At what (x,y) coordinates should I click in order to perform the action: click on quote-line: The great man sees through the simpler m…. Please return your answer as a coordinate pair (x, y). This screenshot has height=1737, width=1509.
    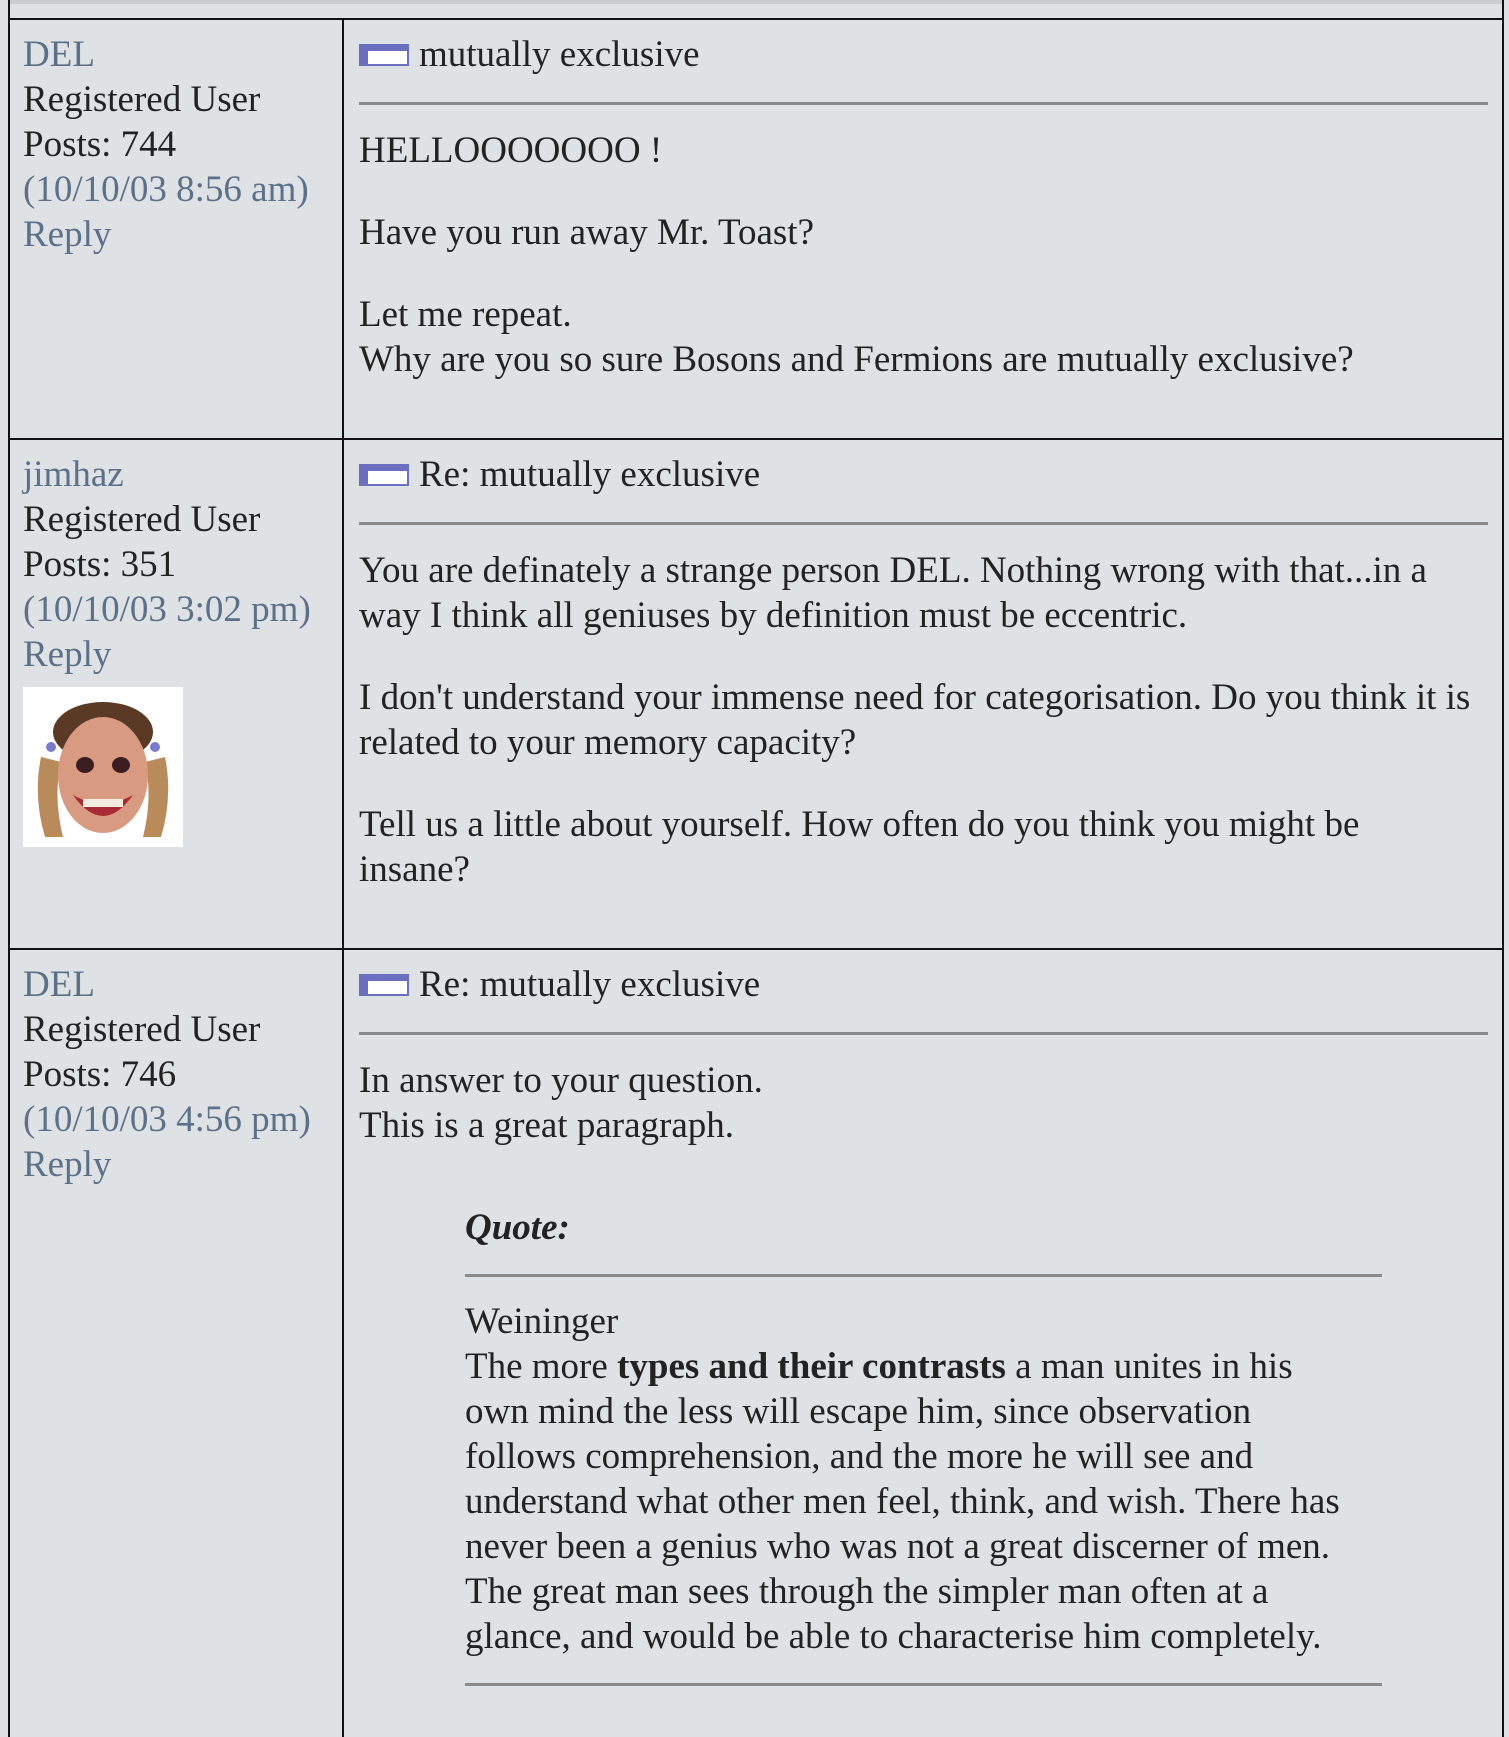
    Looking at the image, I should click on (867, 1591).